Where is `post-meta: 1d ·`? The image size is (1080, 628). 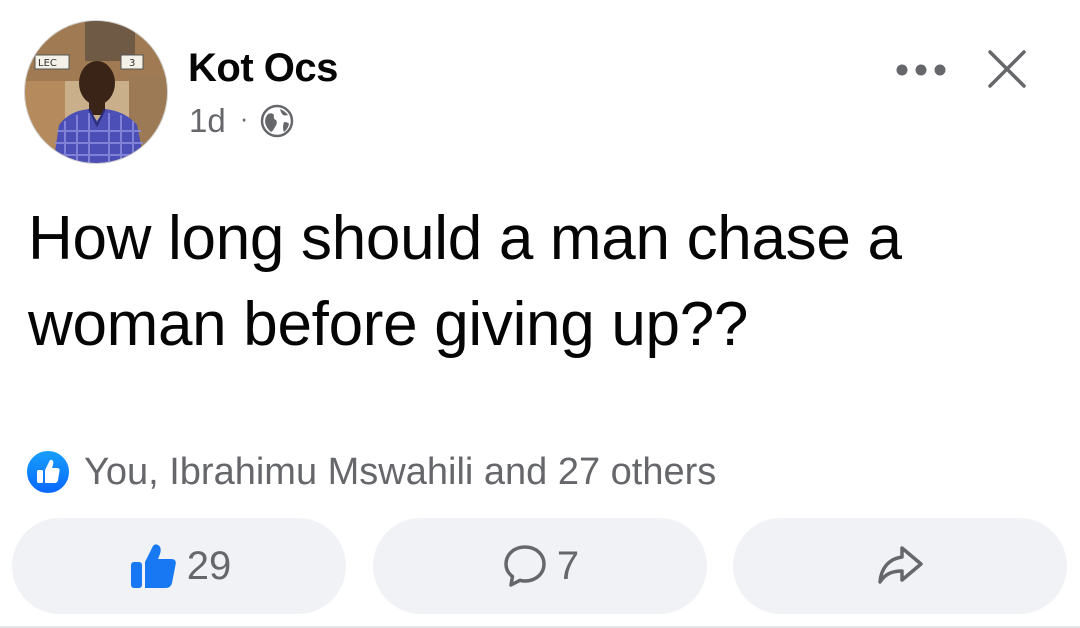
post-meta: 1d · is located at coordinates (241, 121).